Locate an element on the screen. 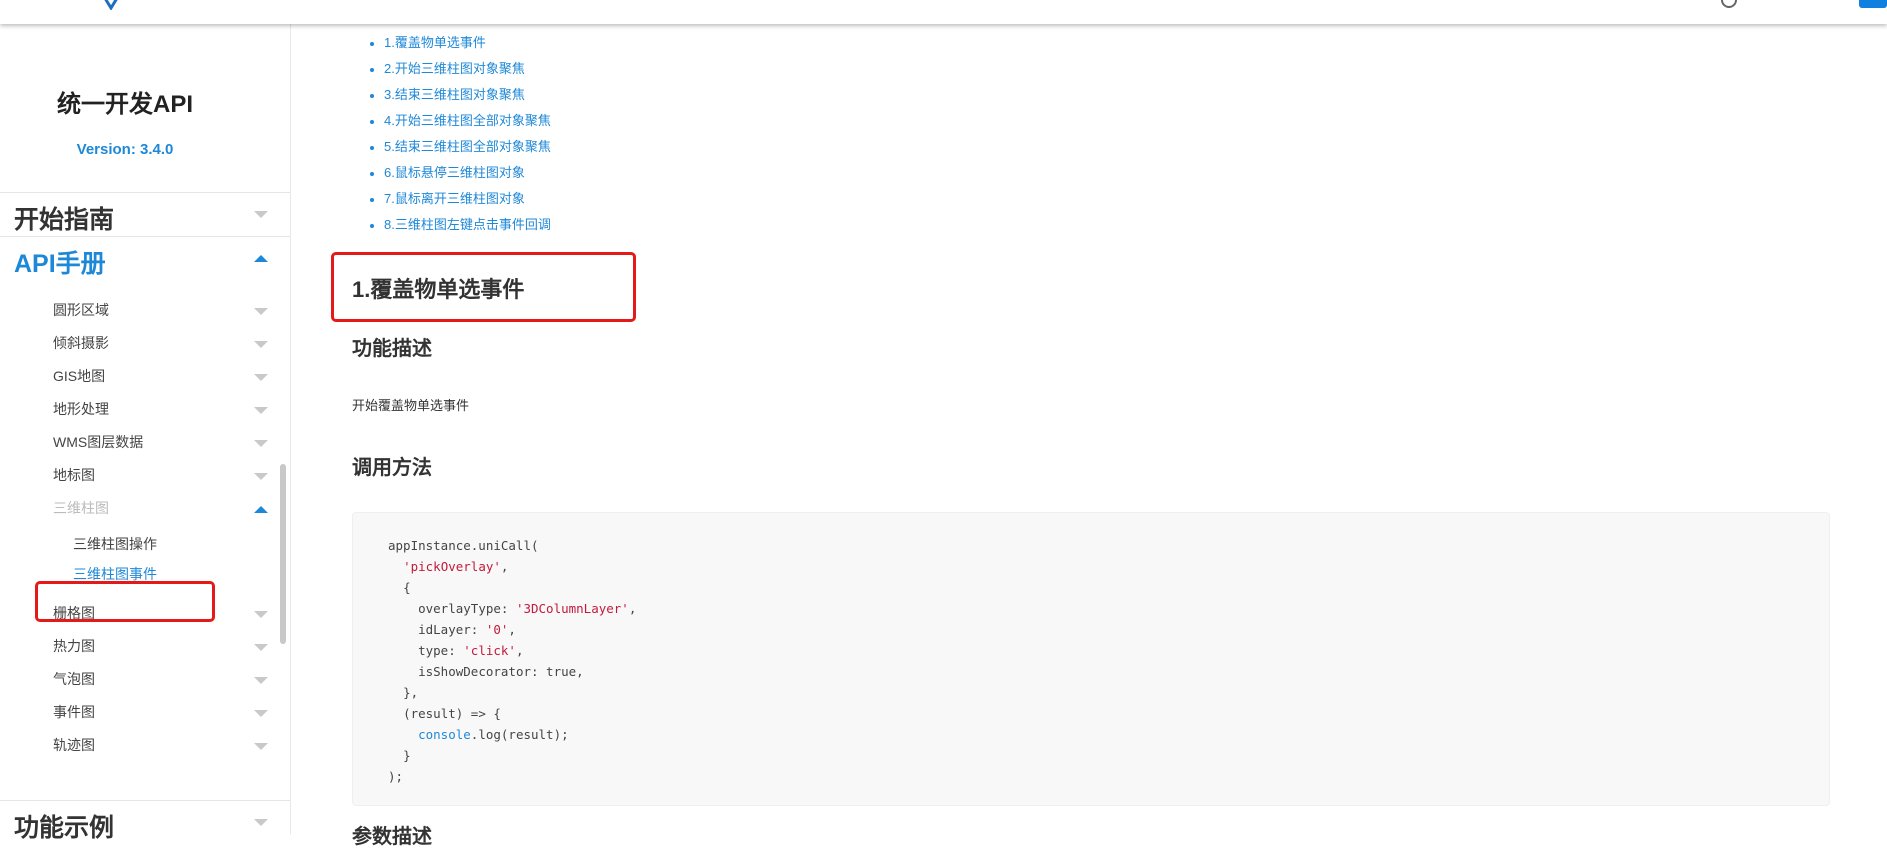 The image size is (1887, 849). sidebar-item-label: 三维柱图 is located at coordinates (81, 508).